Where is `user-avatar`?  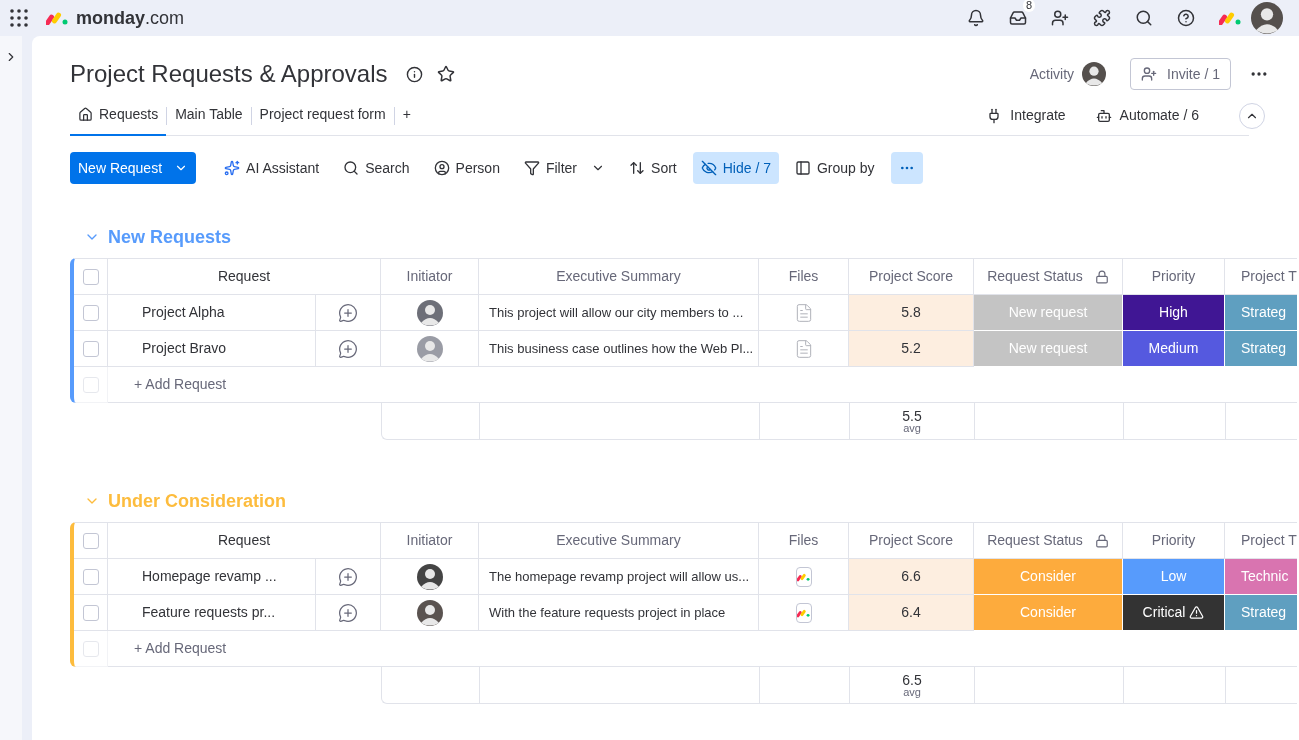
user-avatar is located at coordinates (1267, 18).